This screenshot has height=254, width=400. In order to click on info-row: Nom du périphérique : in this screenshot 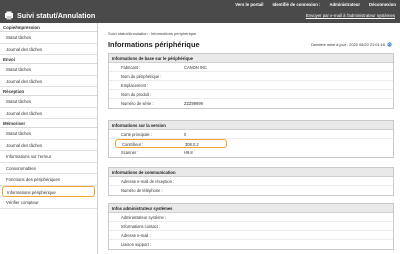, I will do `click(251, 76)`.